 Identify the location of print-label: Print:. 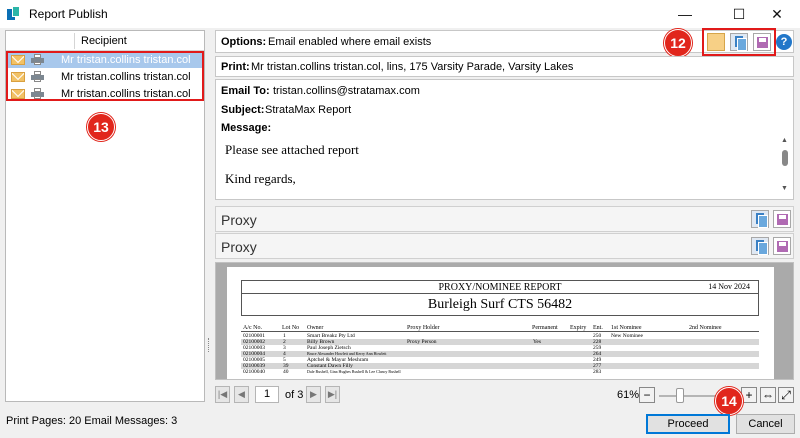
(235, 67).